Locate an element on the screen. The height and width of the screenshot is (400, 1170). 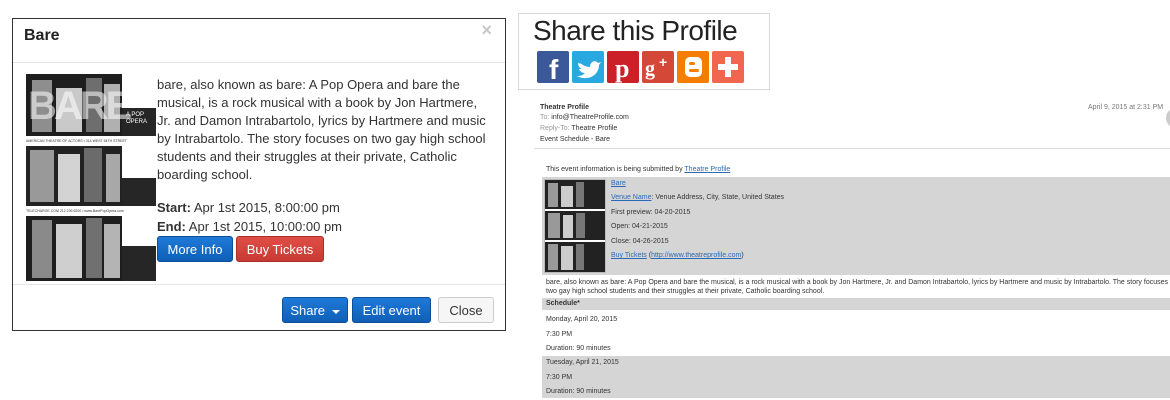
close-date: Close: 04-26-2015 is located at coordinates (640, 241).